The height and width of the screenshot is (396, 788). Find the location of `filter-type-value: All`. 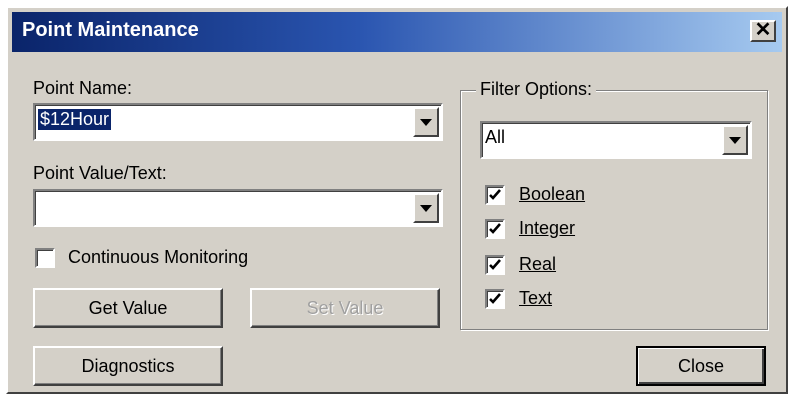

filter-type-value: All is located at coordinates (495, 137).